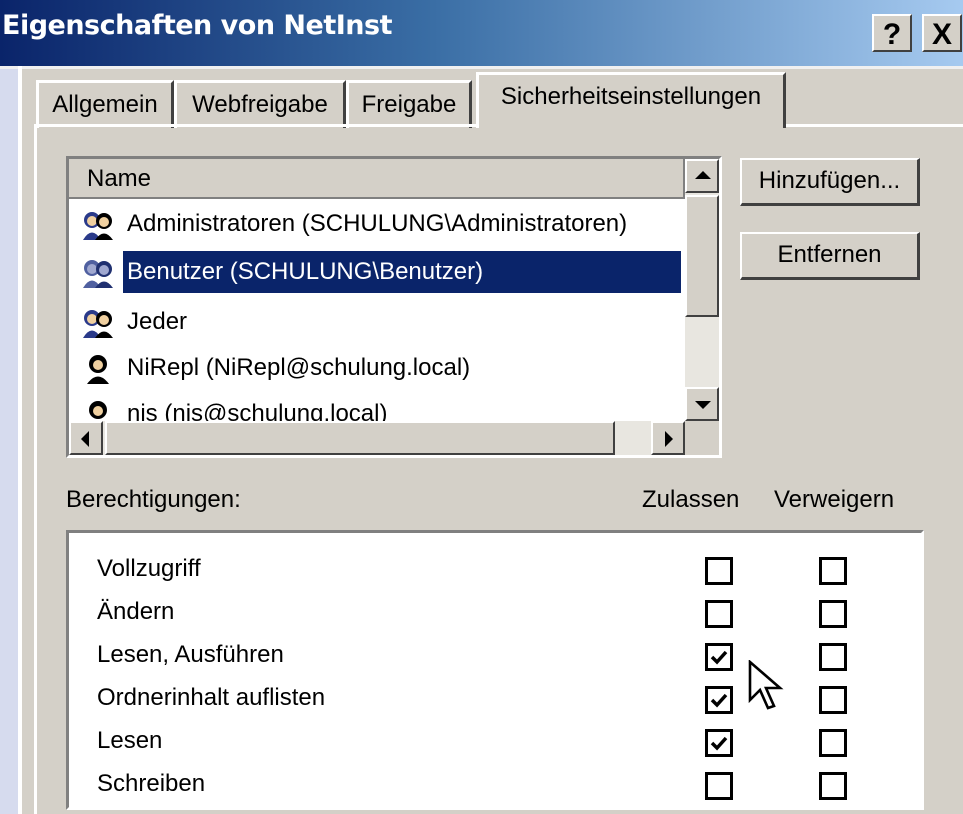  What do you see at coordinates (20, 440) in the screenshot?
I see `window-frame` at bounding box center [20, 440].